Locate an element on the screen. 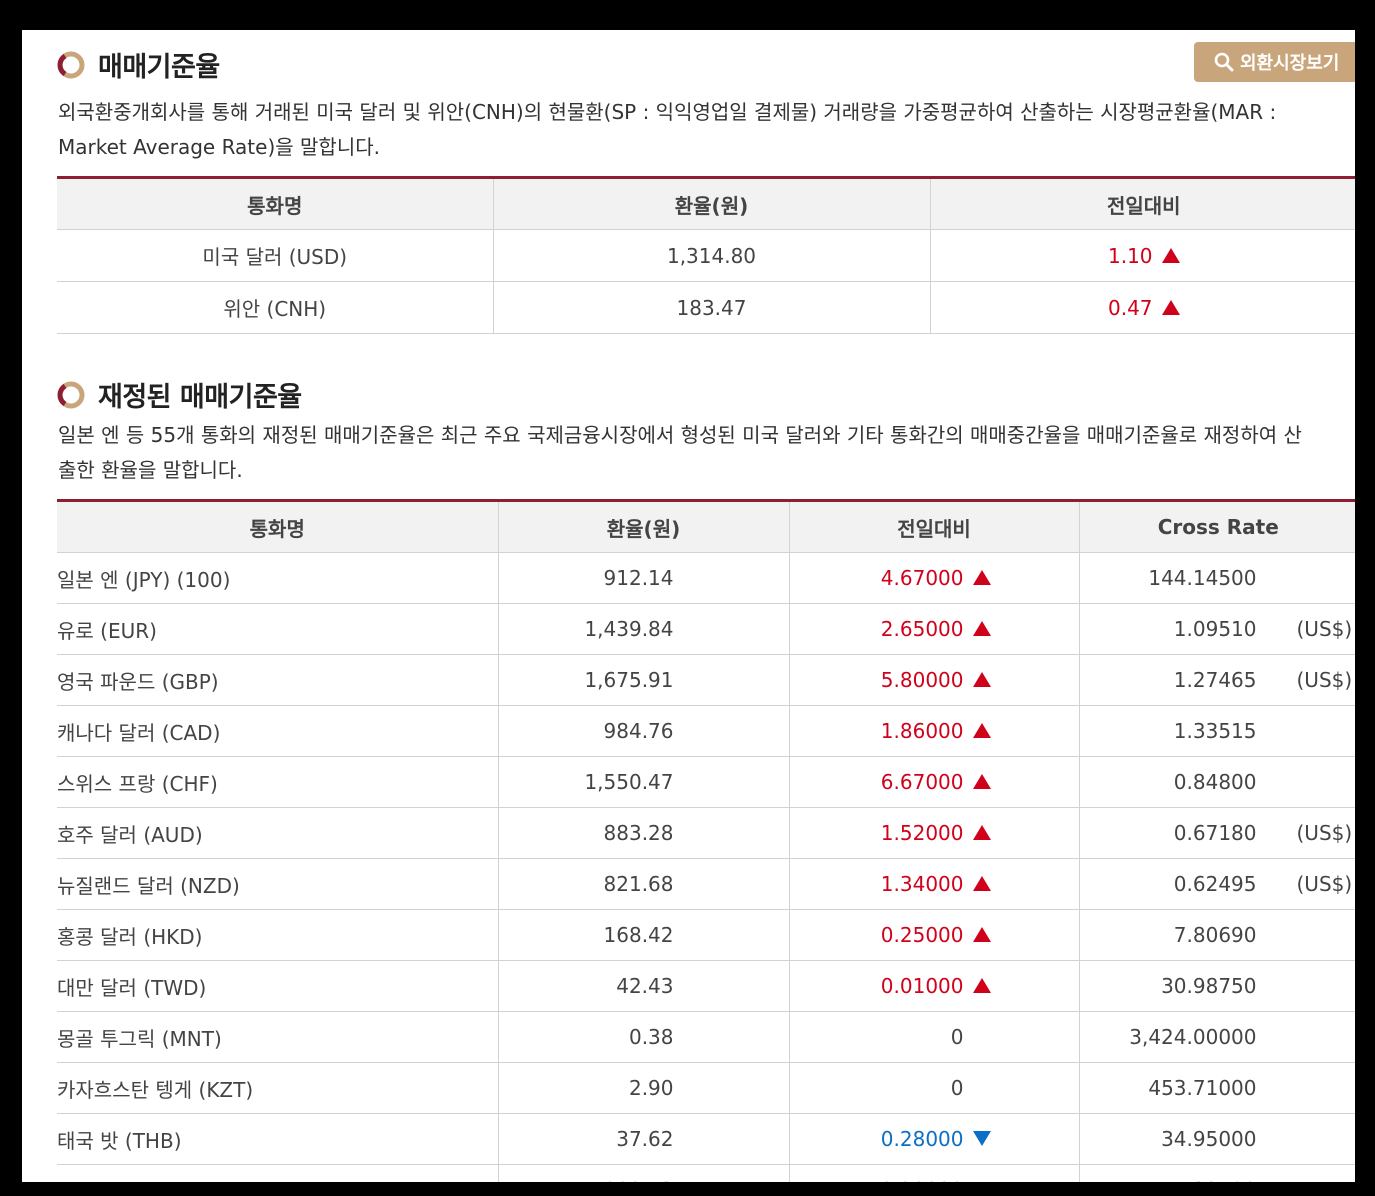 The image size is (1375, 1196). change-cell: 4.67000 is located at coordinates (933, 578).